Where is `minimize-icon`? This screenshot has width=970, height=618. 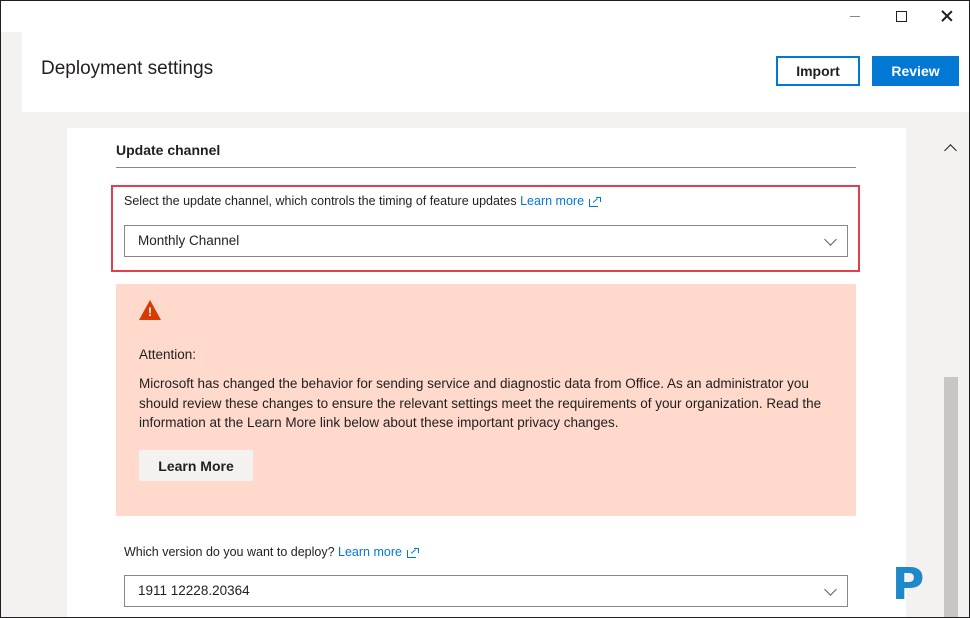 minimize-icon is located at coordinates (855, 16).